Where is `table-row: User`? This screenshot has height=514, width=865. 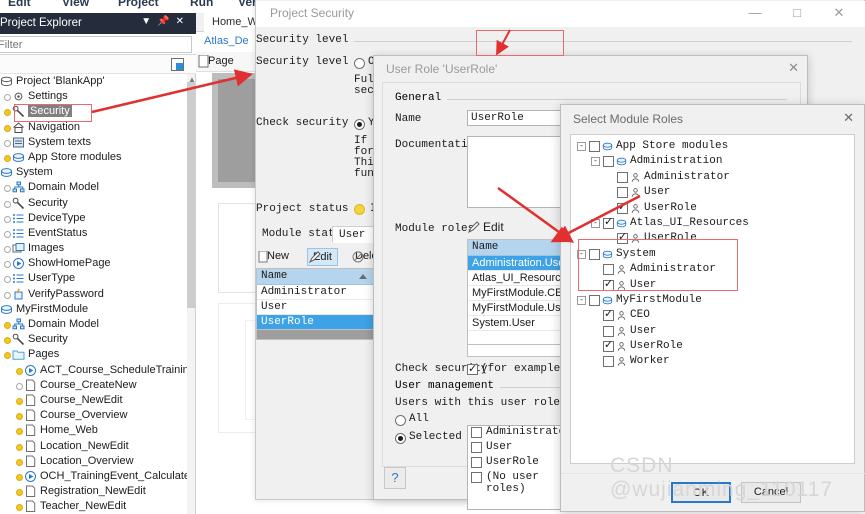 table-row: User is located at coordinates (315, 307).